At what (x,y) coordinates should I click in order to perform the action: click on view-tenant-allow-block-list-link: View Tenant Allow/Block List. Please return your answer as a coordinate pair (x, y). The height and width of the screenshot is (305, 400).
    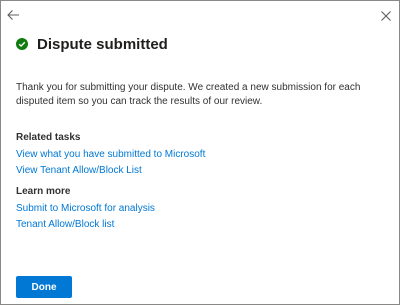
    Looking at the image, I should click on (79, 170).